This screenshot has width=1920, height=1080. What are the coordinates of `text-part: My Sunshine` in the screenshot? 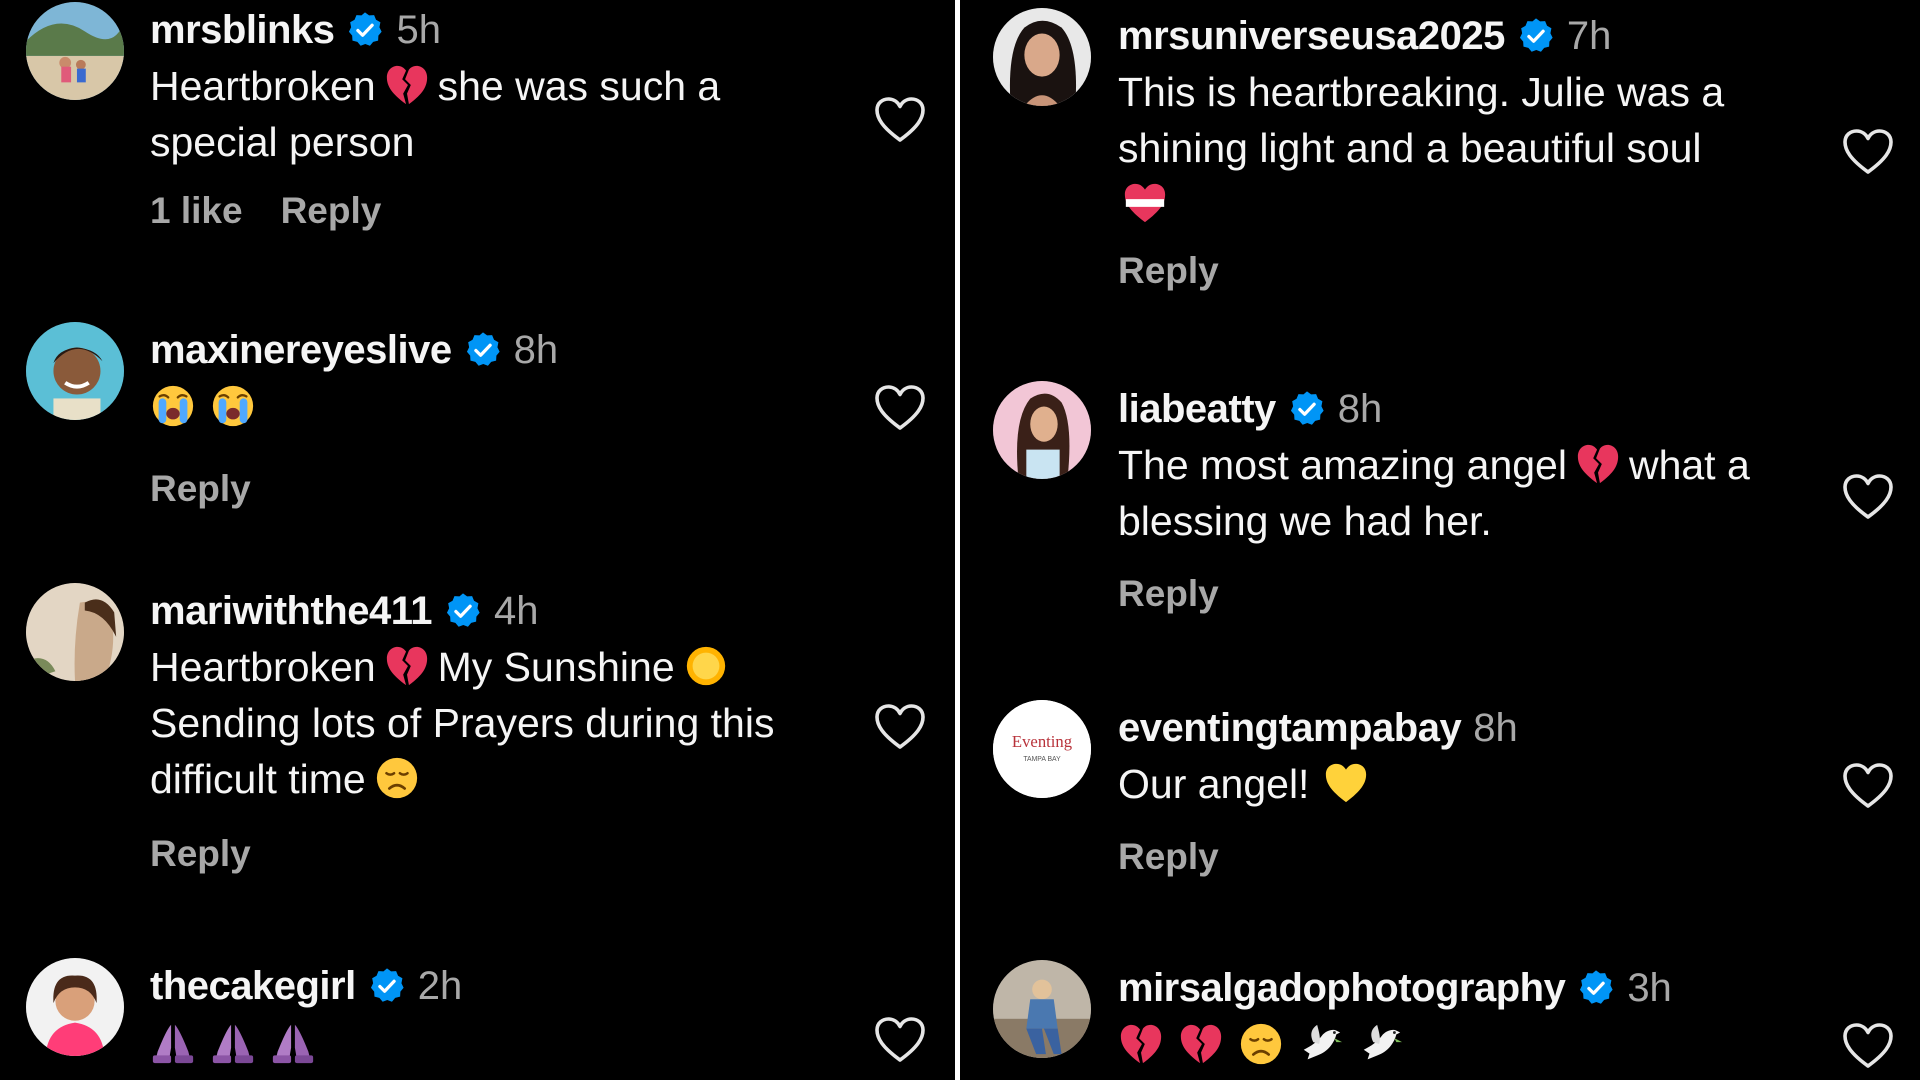 It's located at (556, 667).